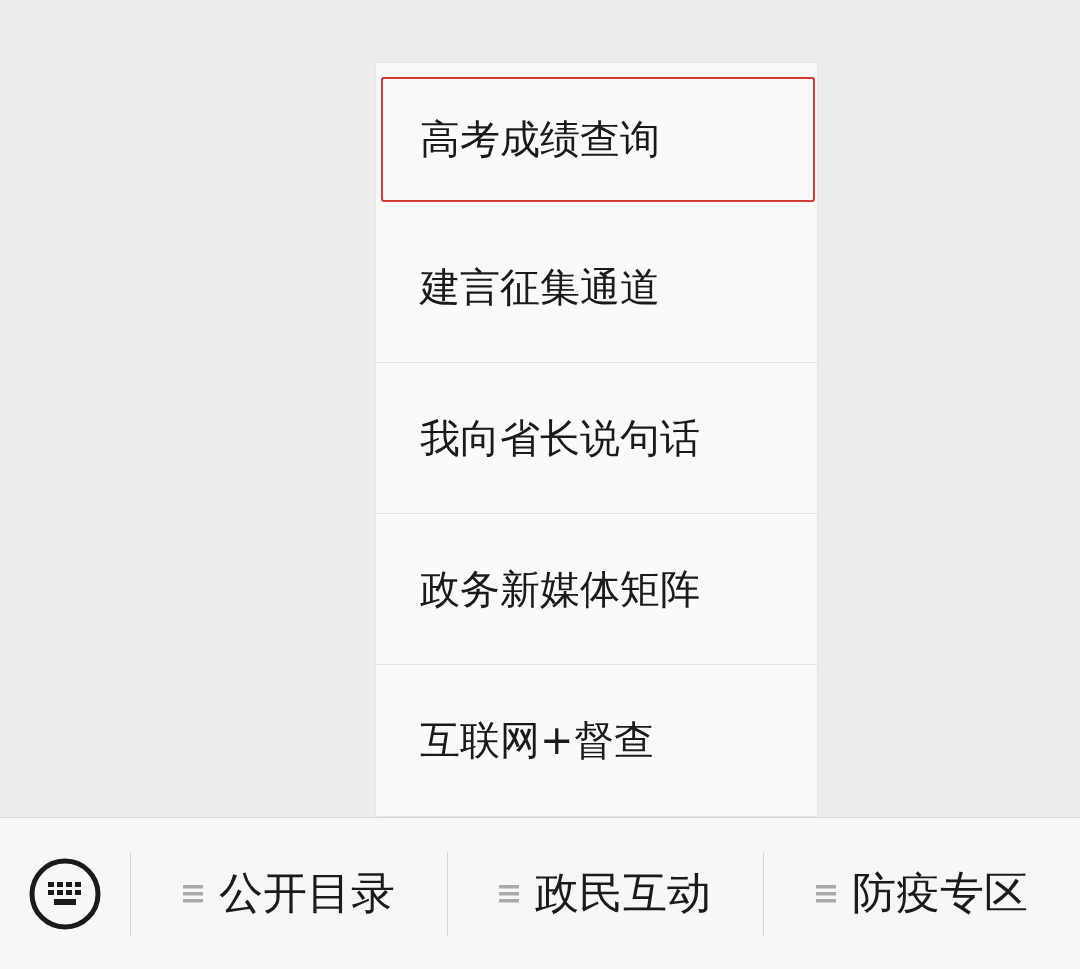 The width and height of the screenshot is (1080, 969). Describe the element at coordinates (64, 893) in the screenshot. I see `keyboard-icon` at that location.